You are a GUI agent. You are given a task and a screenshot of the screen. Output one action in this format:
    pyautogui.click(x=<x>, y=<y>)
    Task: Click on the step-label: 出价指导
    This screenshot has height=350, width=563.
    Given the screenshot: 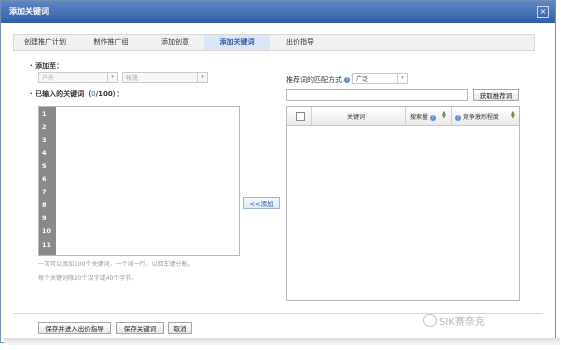 What is the action you would take?
    pyautogui.click(x=300, y=42)
    